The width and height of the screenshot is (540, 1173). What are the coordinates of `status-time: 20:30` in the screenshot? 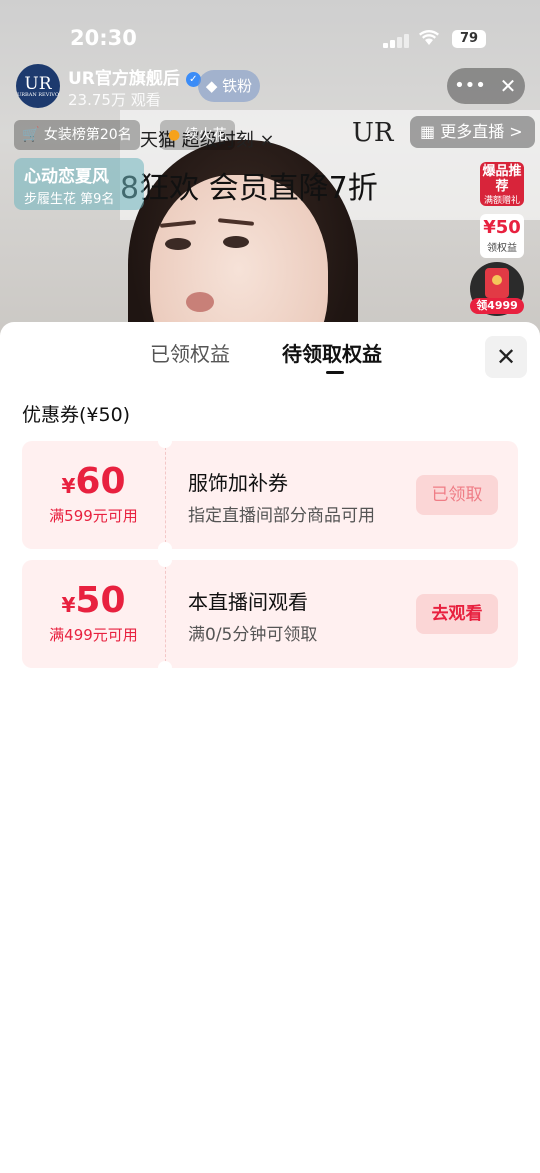 It's located at (103, 38).